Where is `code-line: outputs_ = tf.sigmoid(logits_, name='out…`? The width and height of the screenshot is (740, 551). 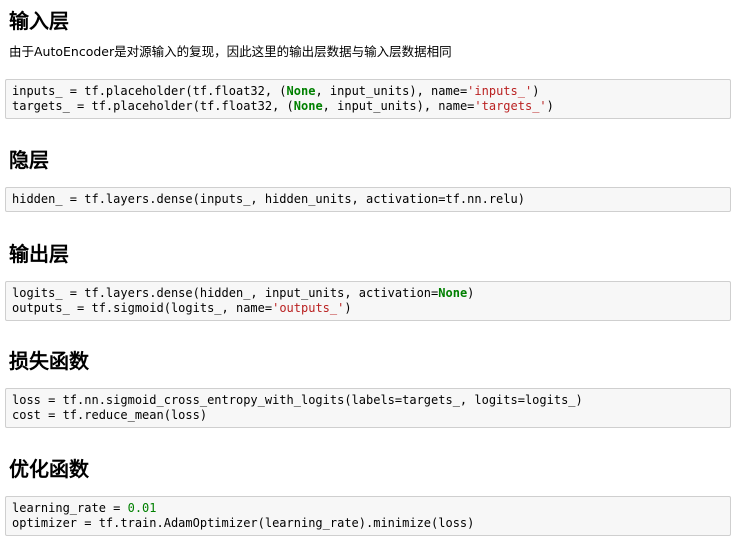 code-line: outputs_ = tf.sigmoid(logits_, name='out… is located at coordinates (182, 308).